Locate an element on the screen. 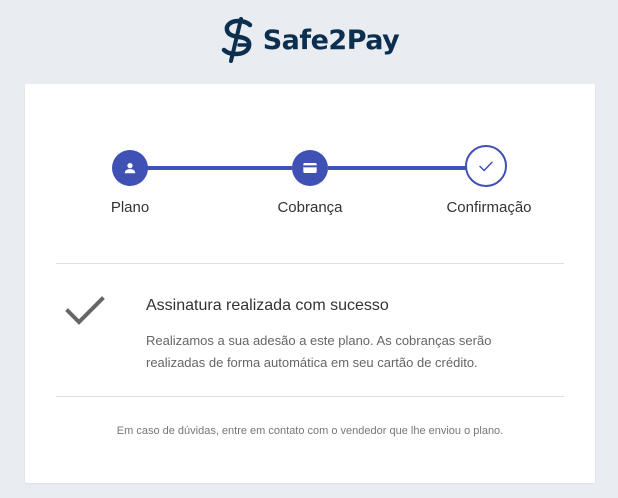 The height and width of the screenshot is (498, 618). step-confirmacao is located at coordinates (486, 166).